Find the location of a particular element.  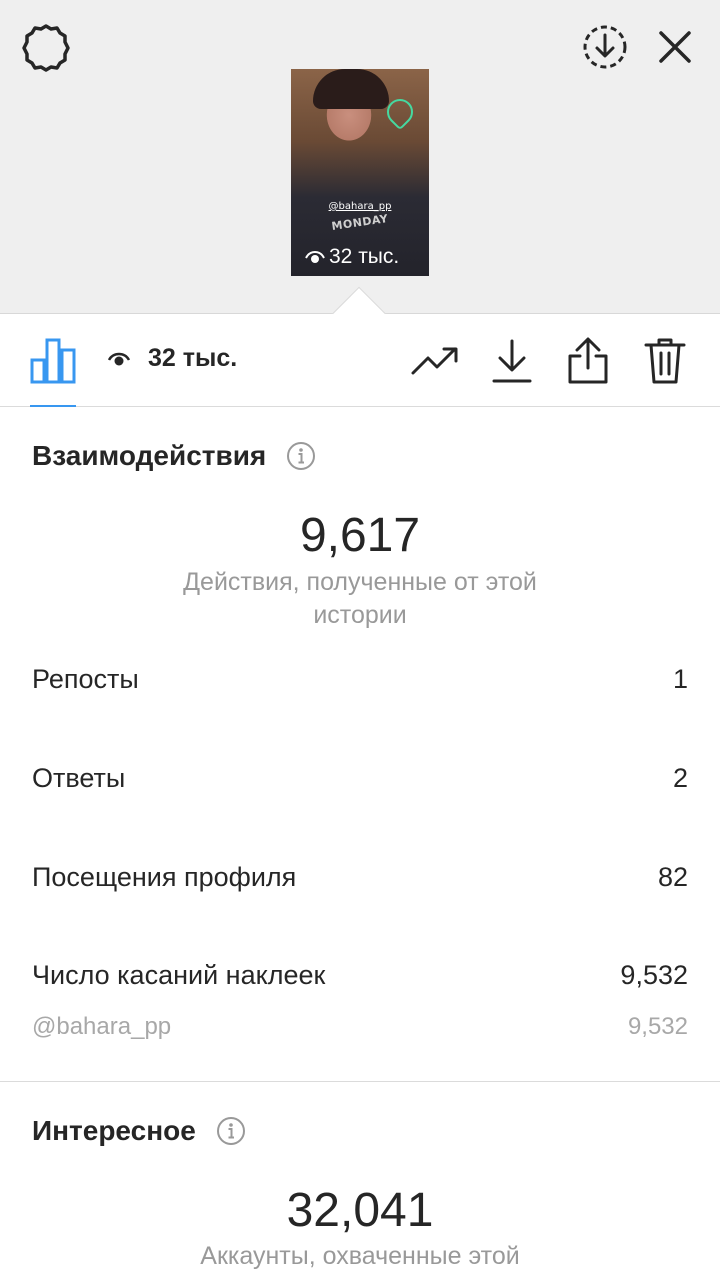

download-icon is located at coordinates (512, 361).